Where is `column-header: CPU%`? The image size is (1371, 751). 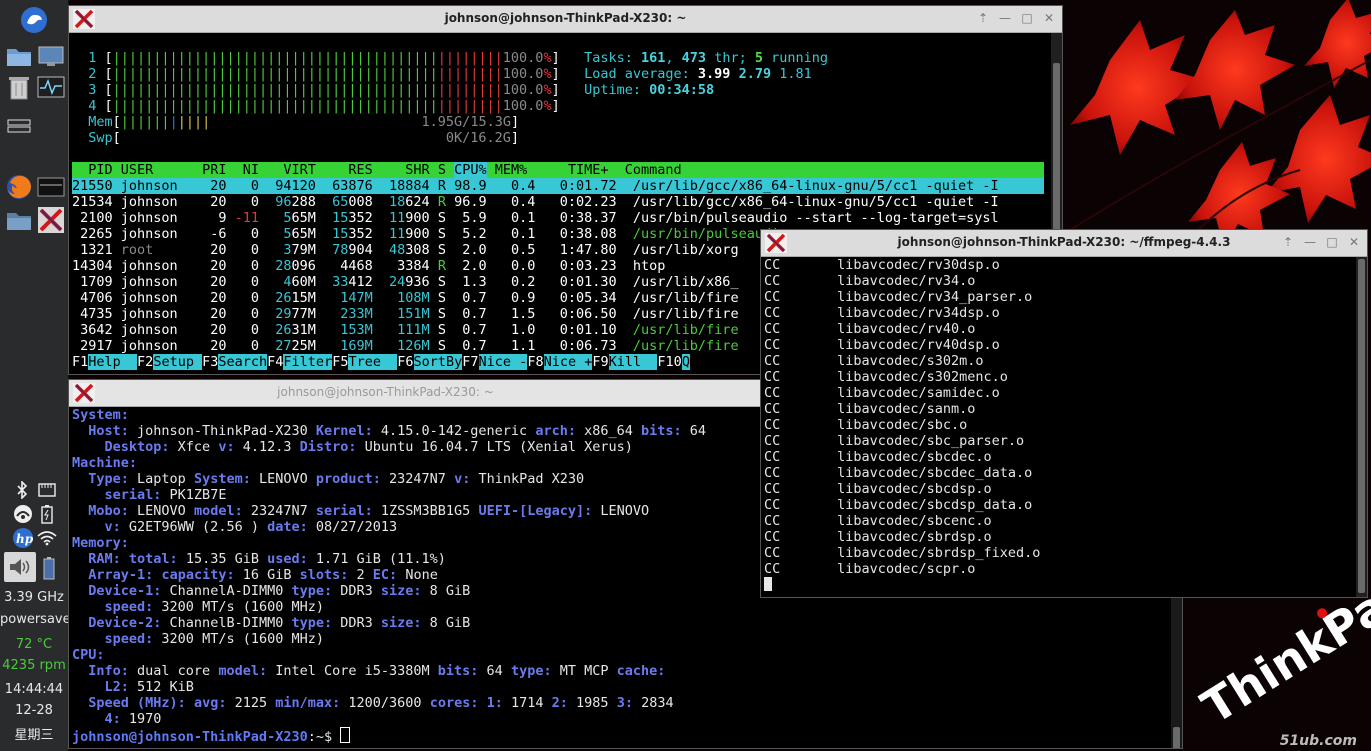
column-header: CPU% is located at coordinates (470, 170).